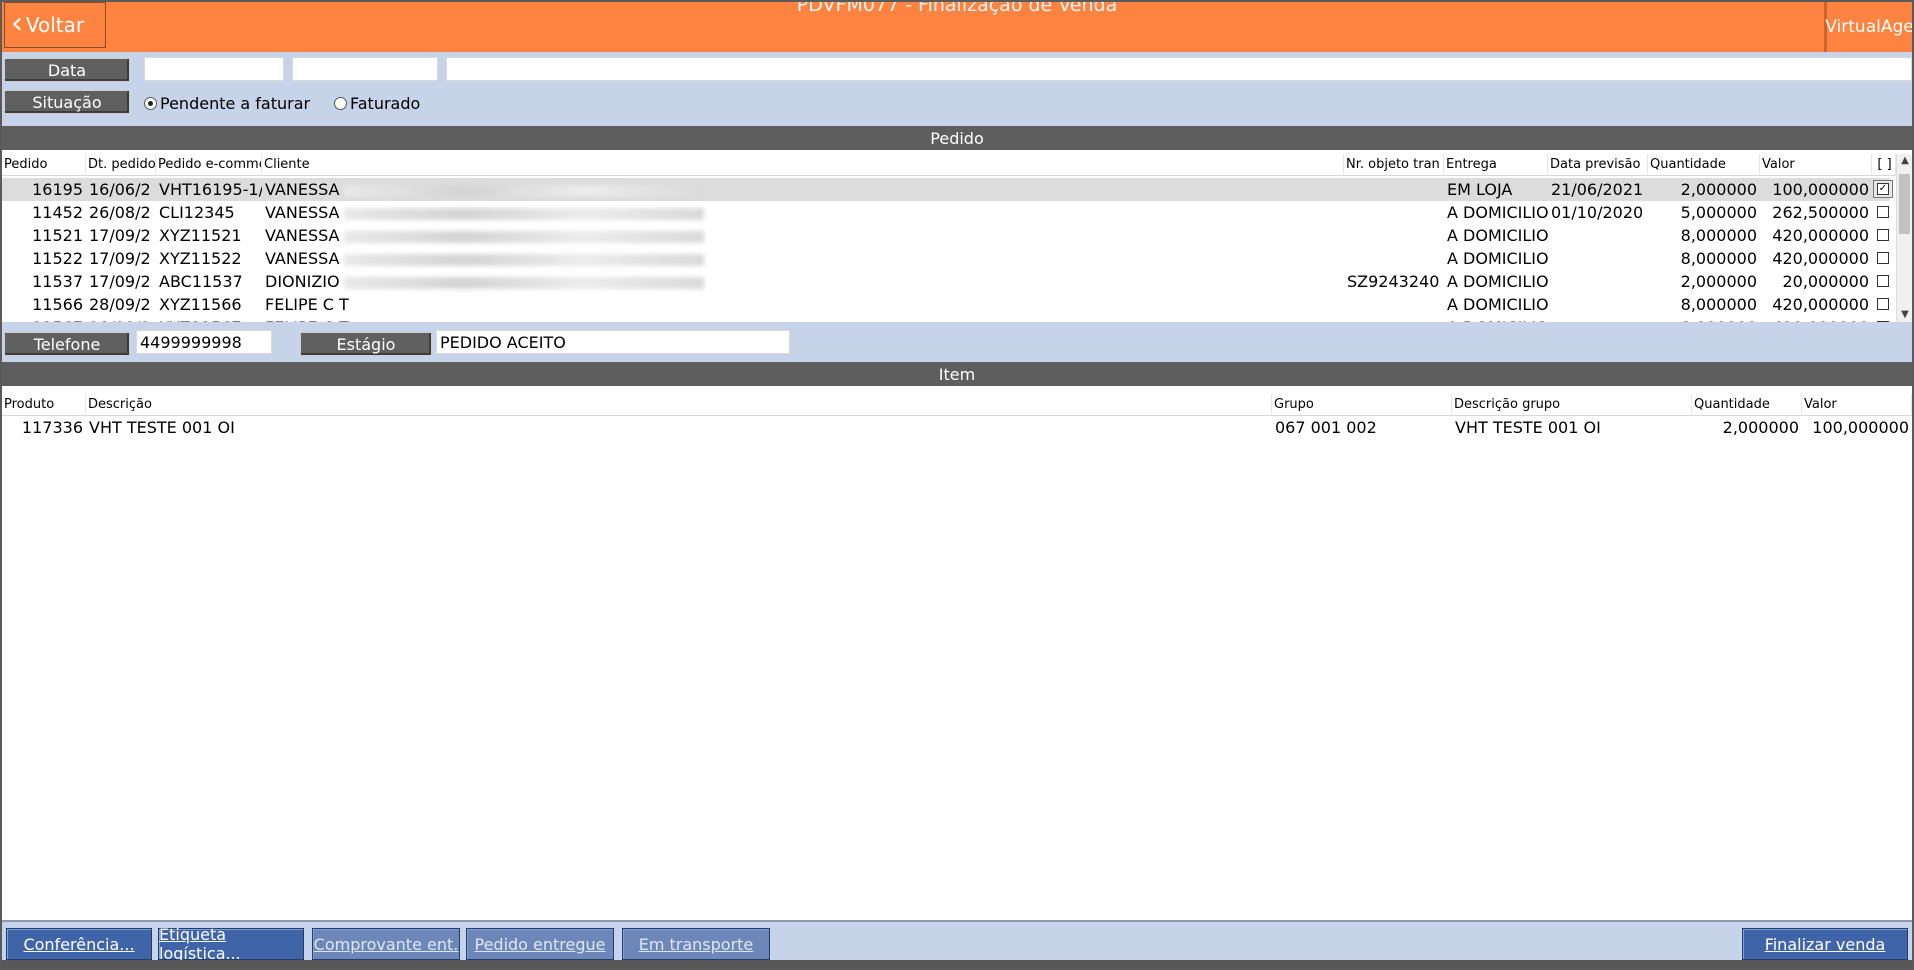 This screenshot has height=970, width=1914. Describe the element at coordinates (1904, 161) in the screenshot. I see `scroll-up-icon: ▲` at that location.